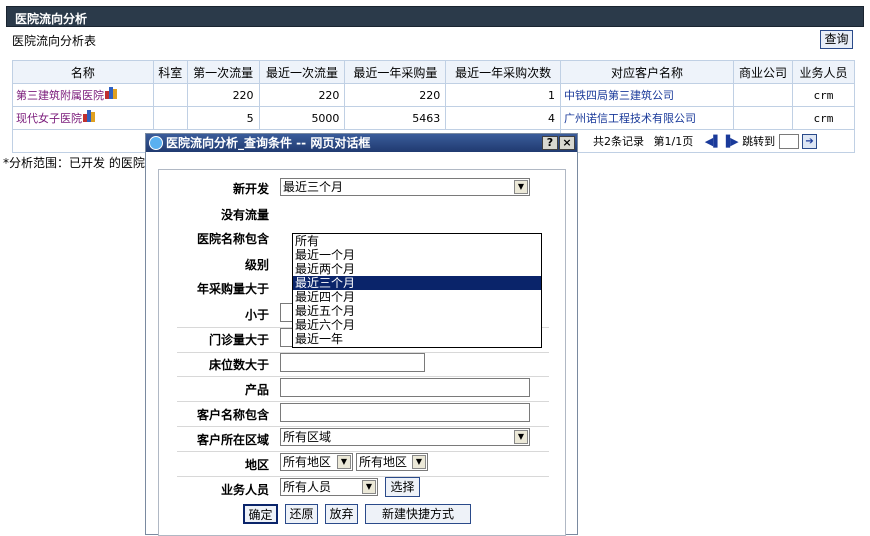 The width and height of the screenshot is (870, 536). What do you see at coordinates (647, 72) in the screenshot?
I see `col-customer: 对应客户名称` at bounding box center [647, 72].